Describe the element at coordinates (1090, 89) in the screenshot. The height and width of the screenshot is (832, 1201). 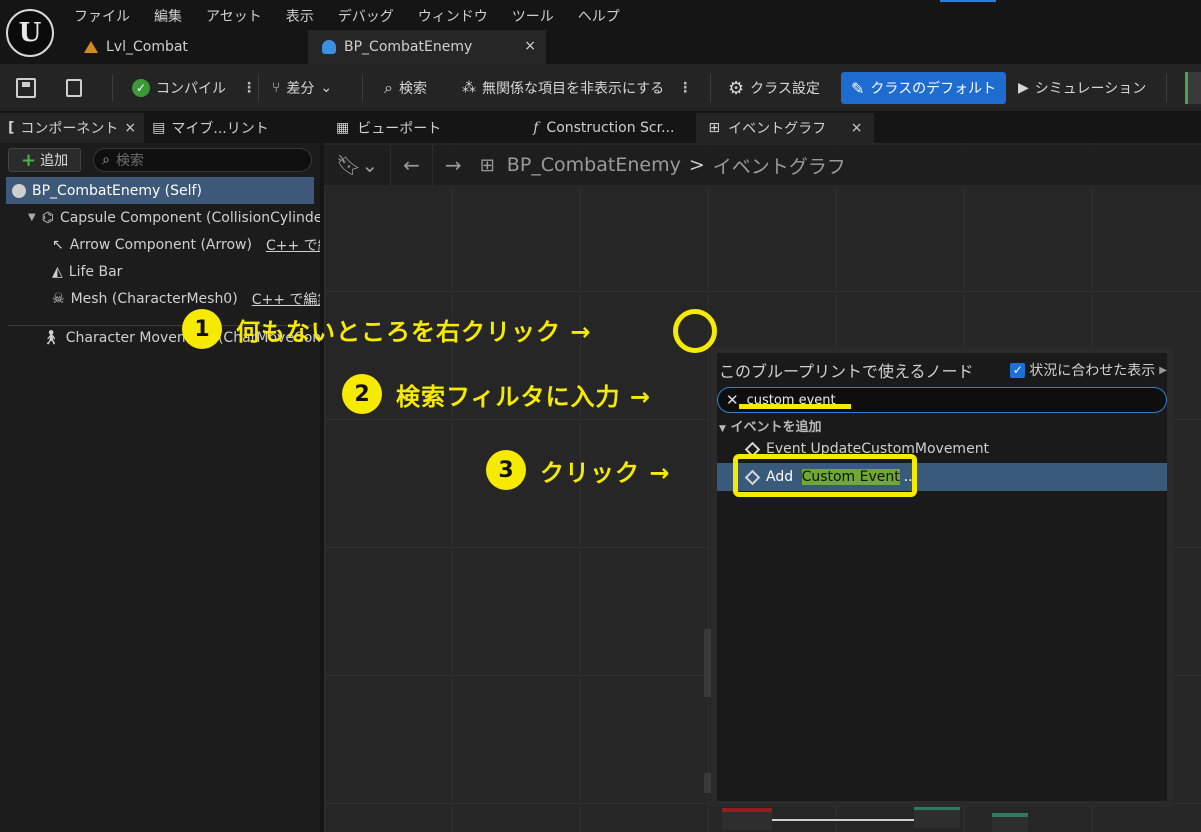
I see `simulation-label: シミュレーション` at that location.